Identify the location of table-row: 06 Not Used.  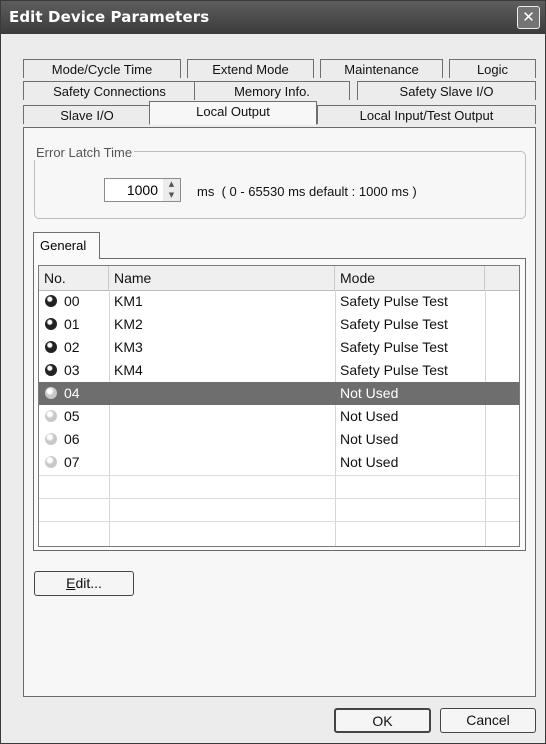
(279, 439).